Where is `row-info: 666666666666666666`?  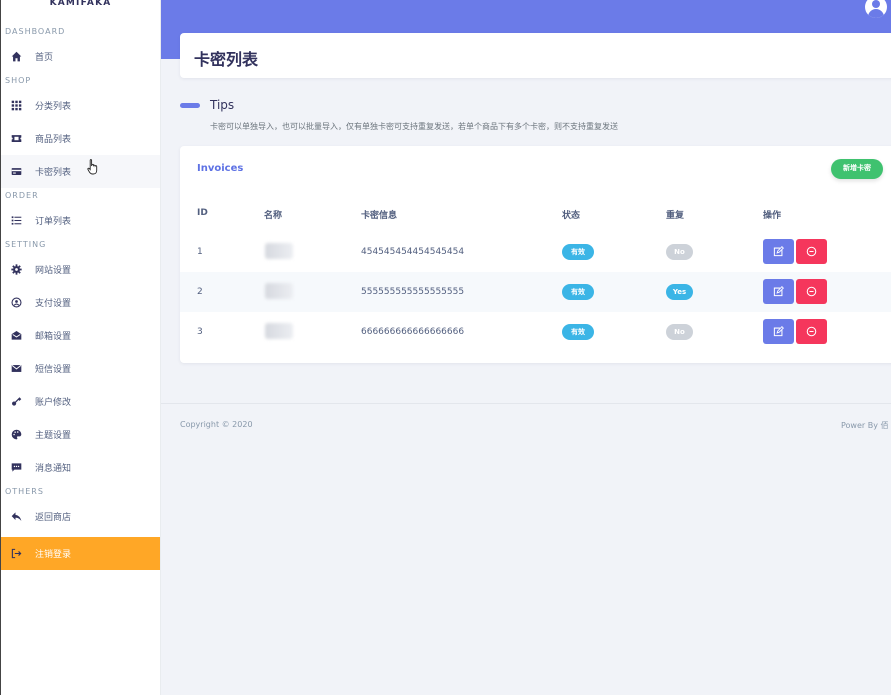 row-info: 666666666666666666 is located at coordinates (413, 332).